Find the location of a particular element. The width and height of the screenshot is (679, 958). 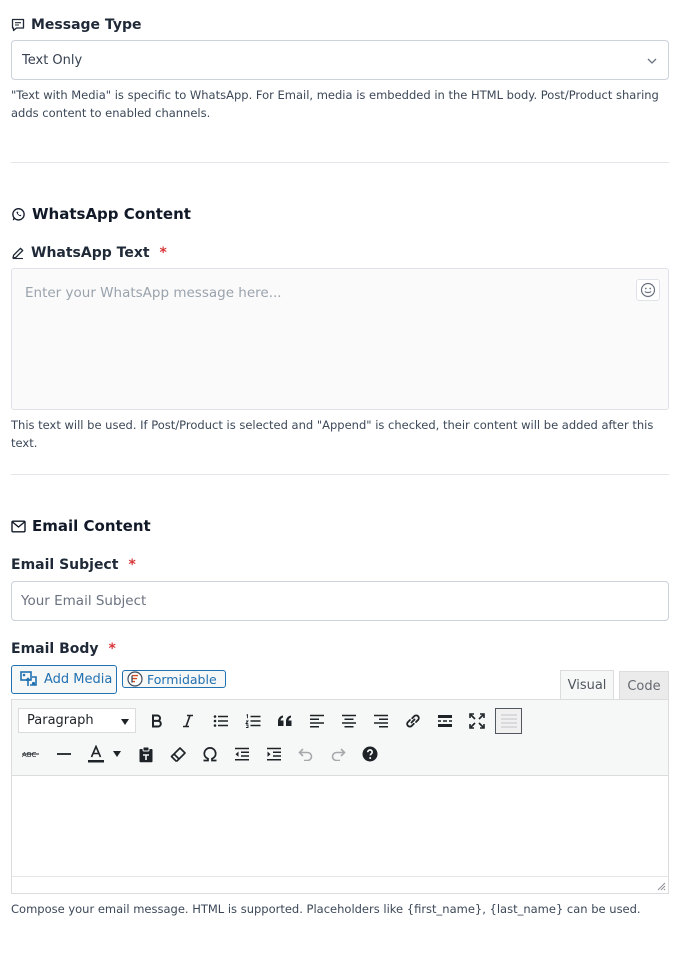

text-color-dropdown is located at coordinates (117, 754).